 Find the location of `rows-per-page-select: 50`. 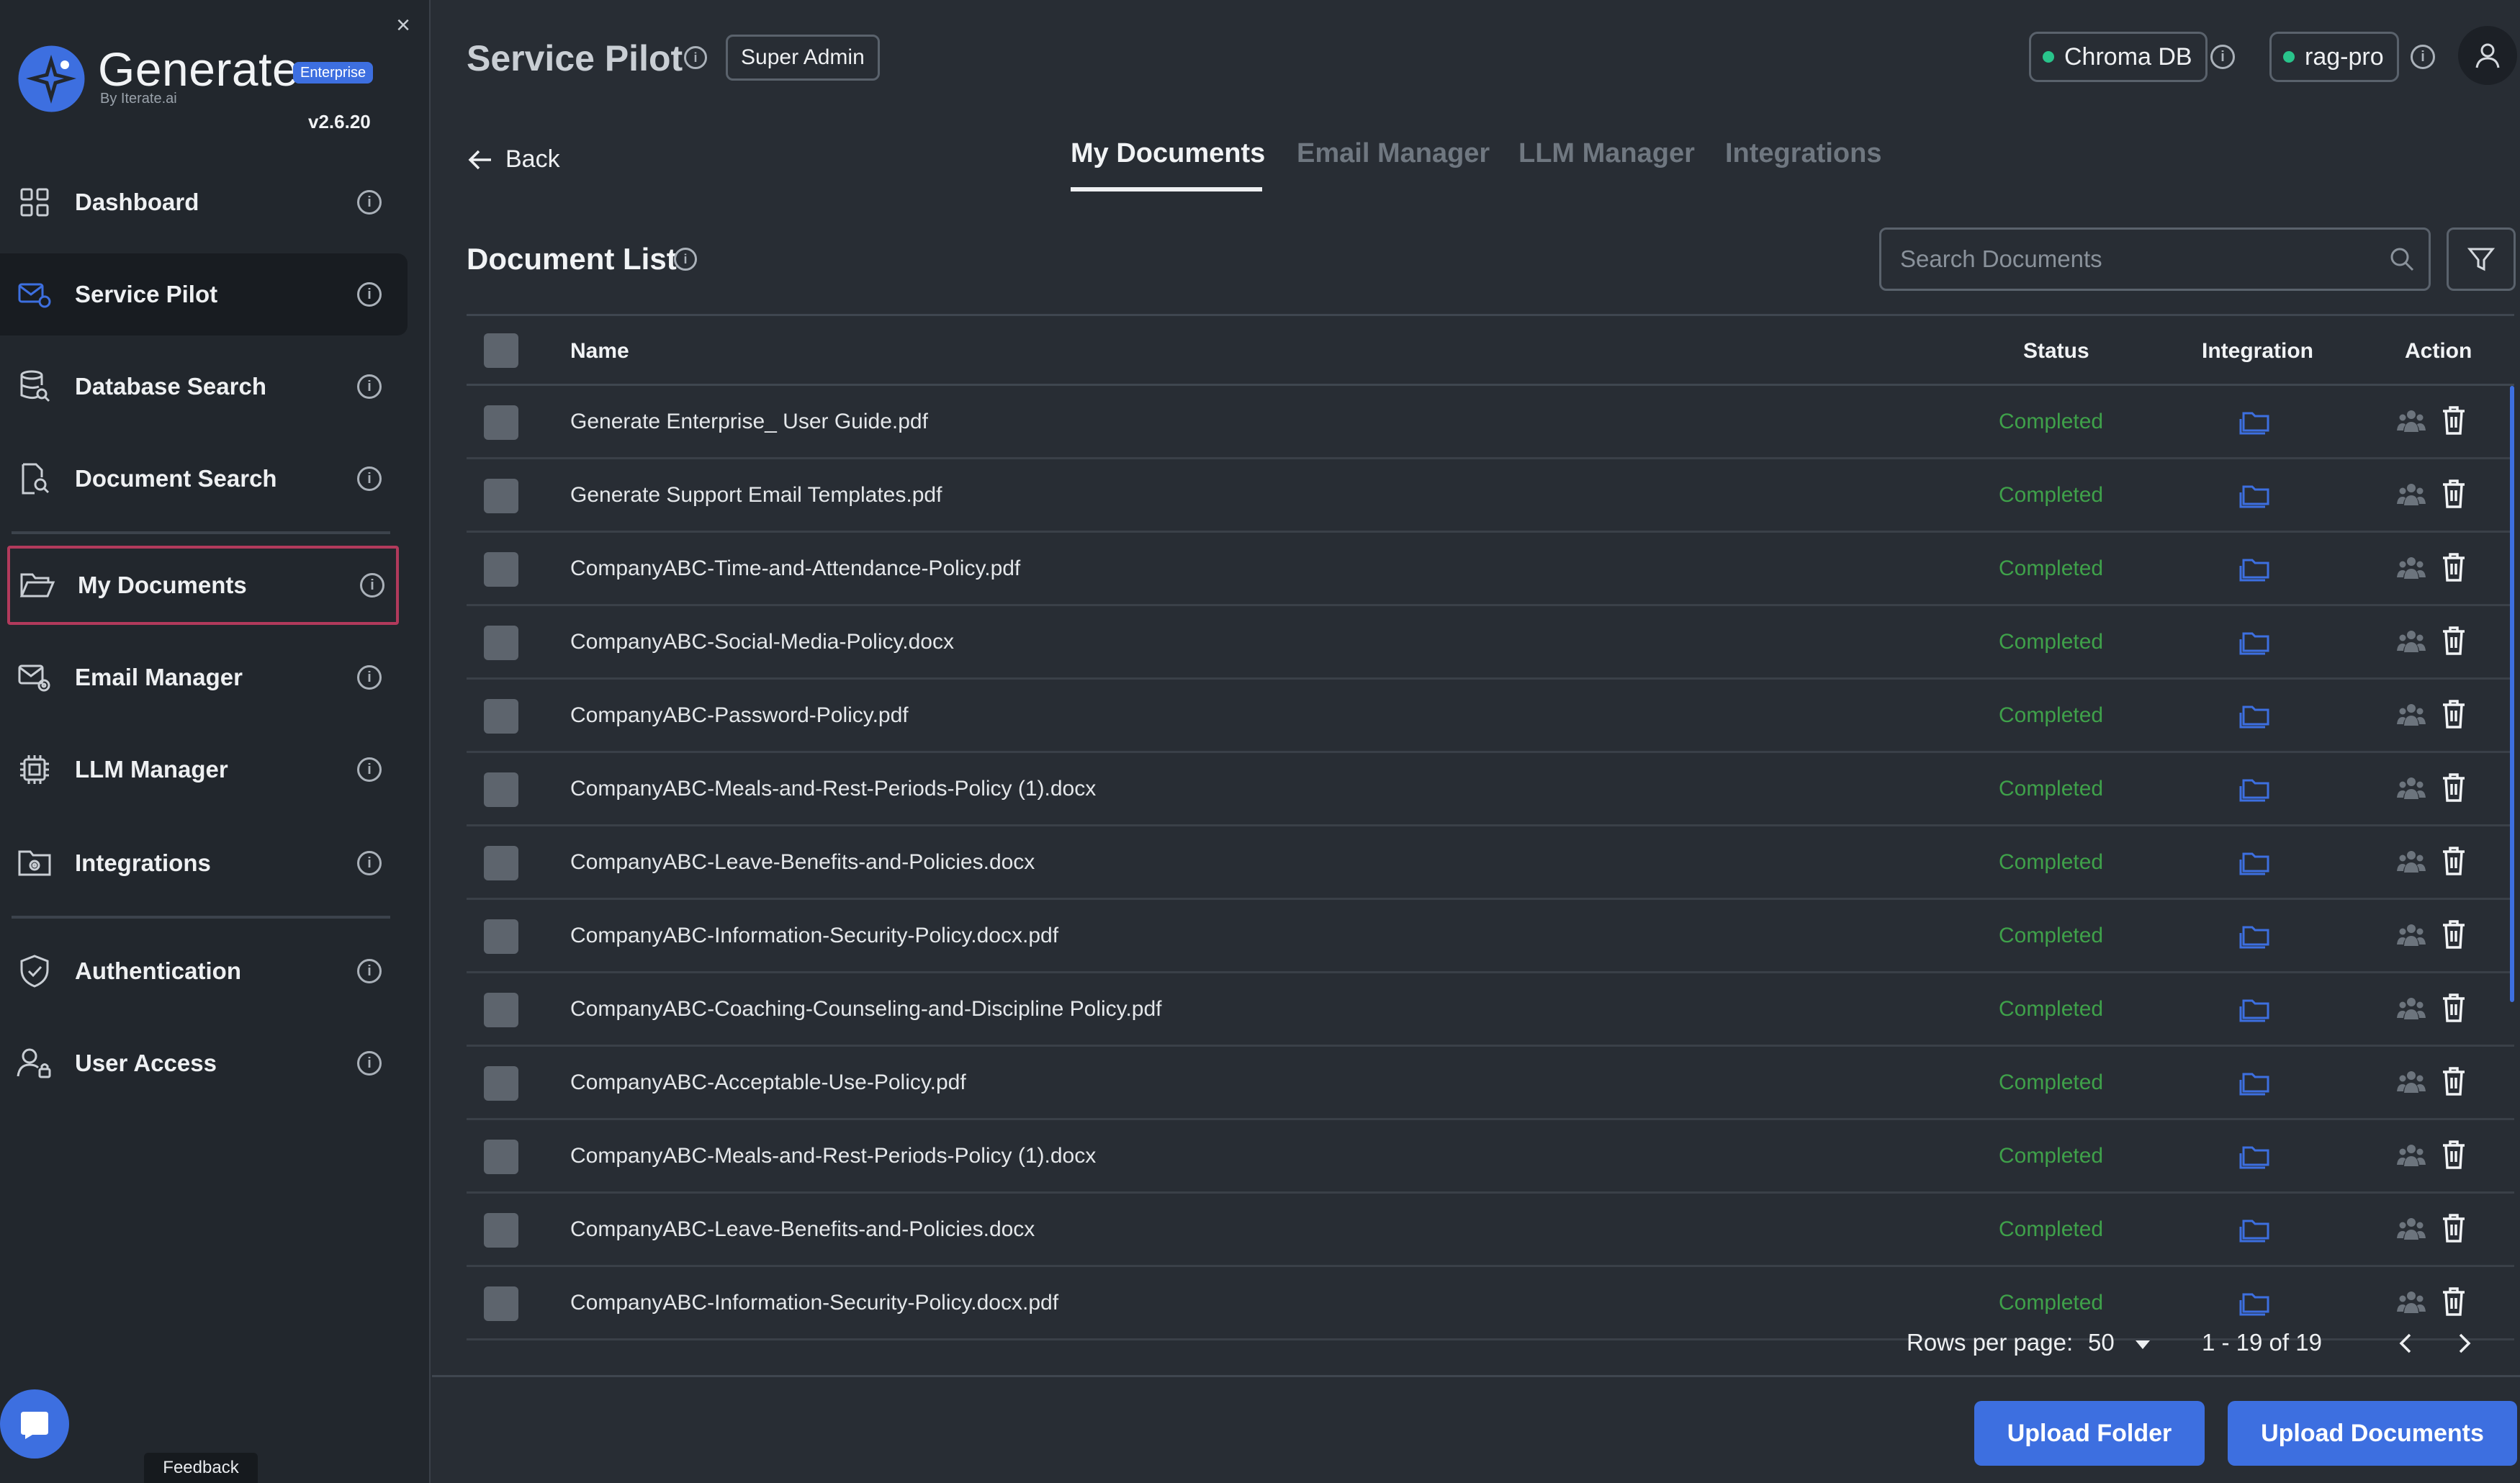

rows-per-page-select: 50 is located at coordinates (2119, 1342).